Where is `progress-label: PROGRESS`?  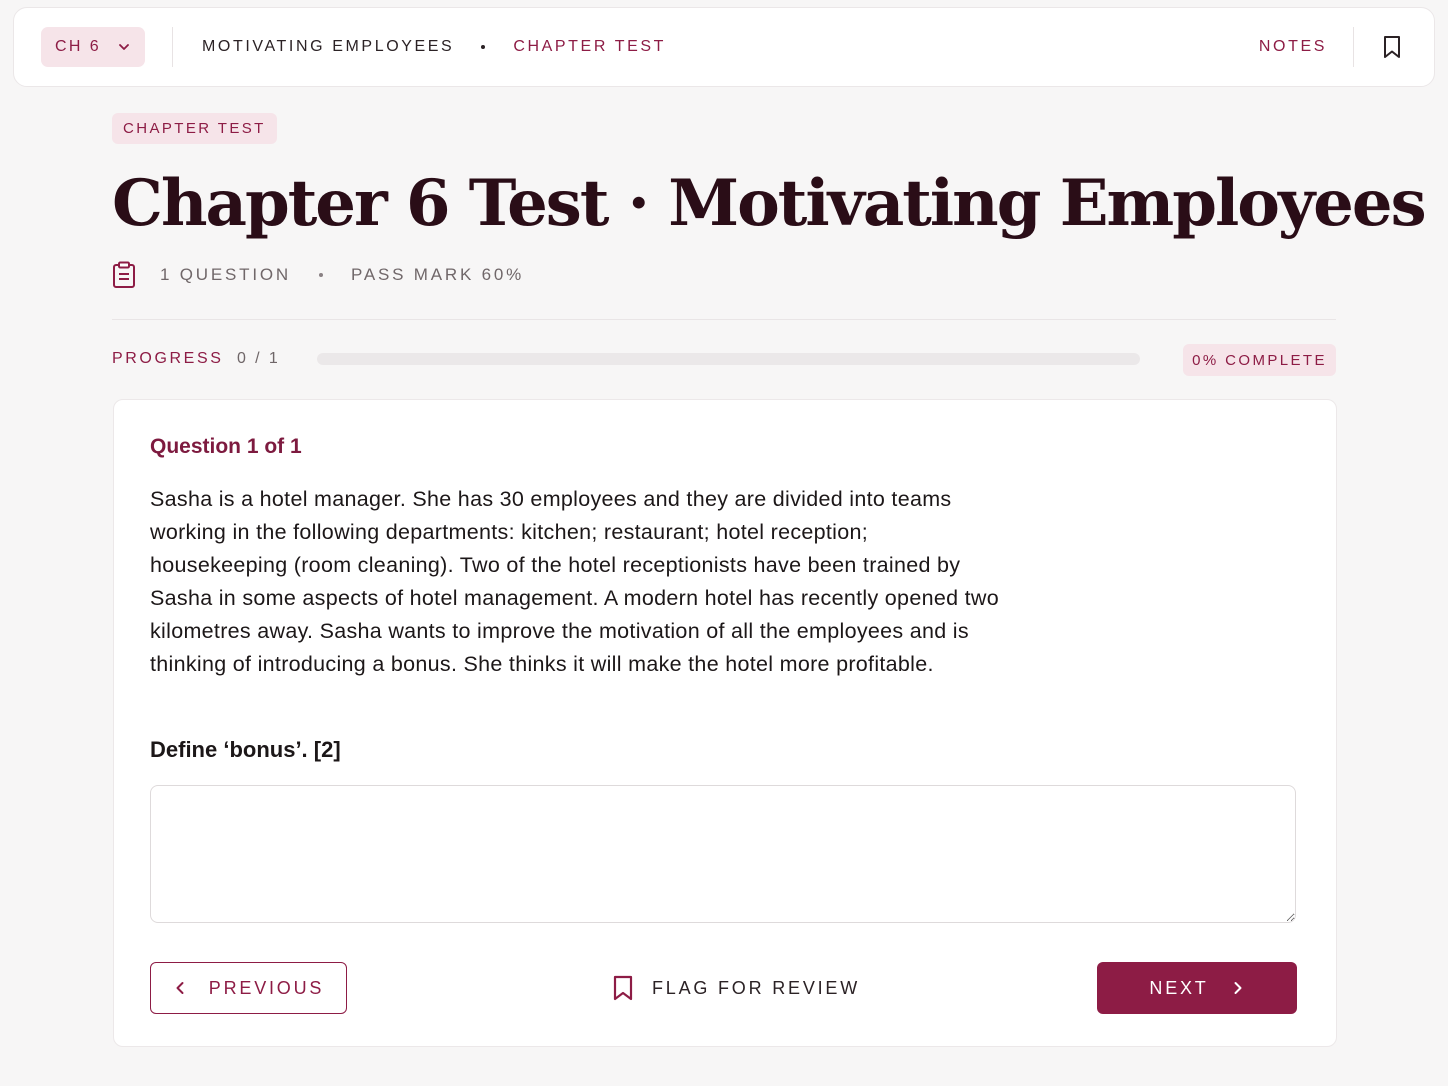
progress-label: PROGRESS is located at coordinates (168, 358).